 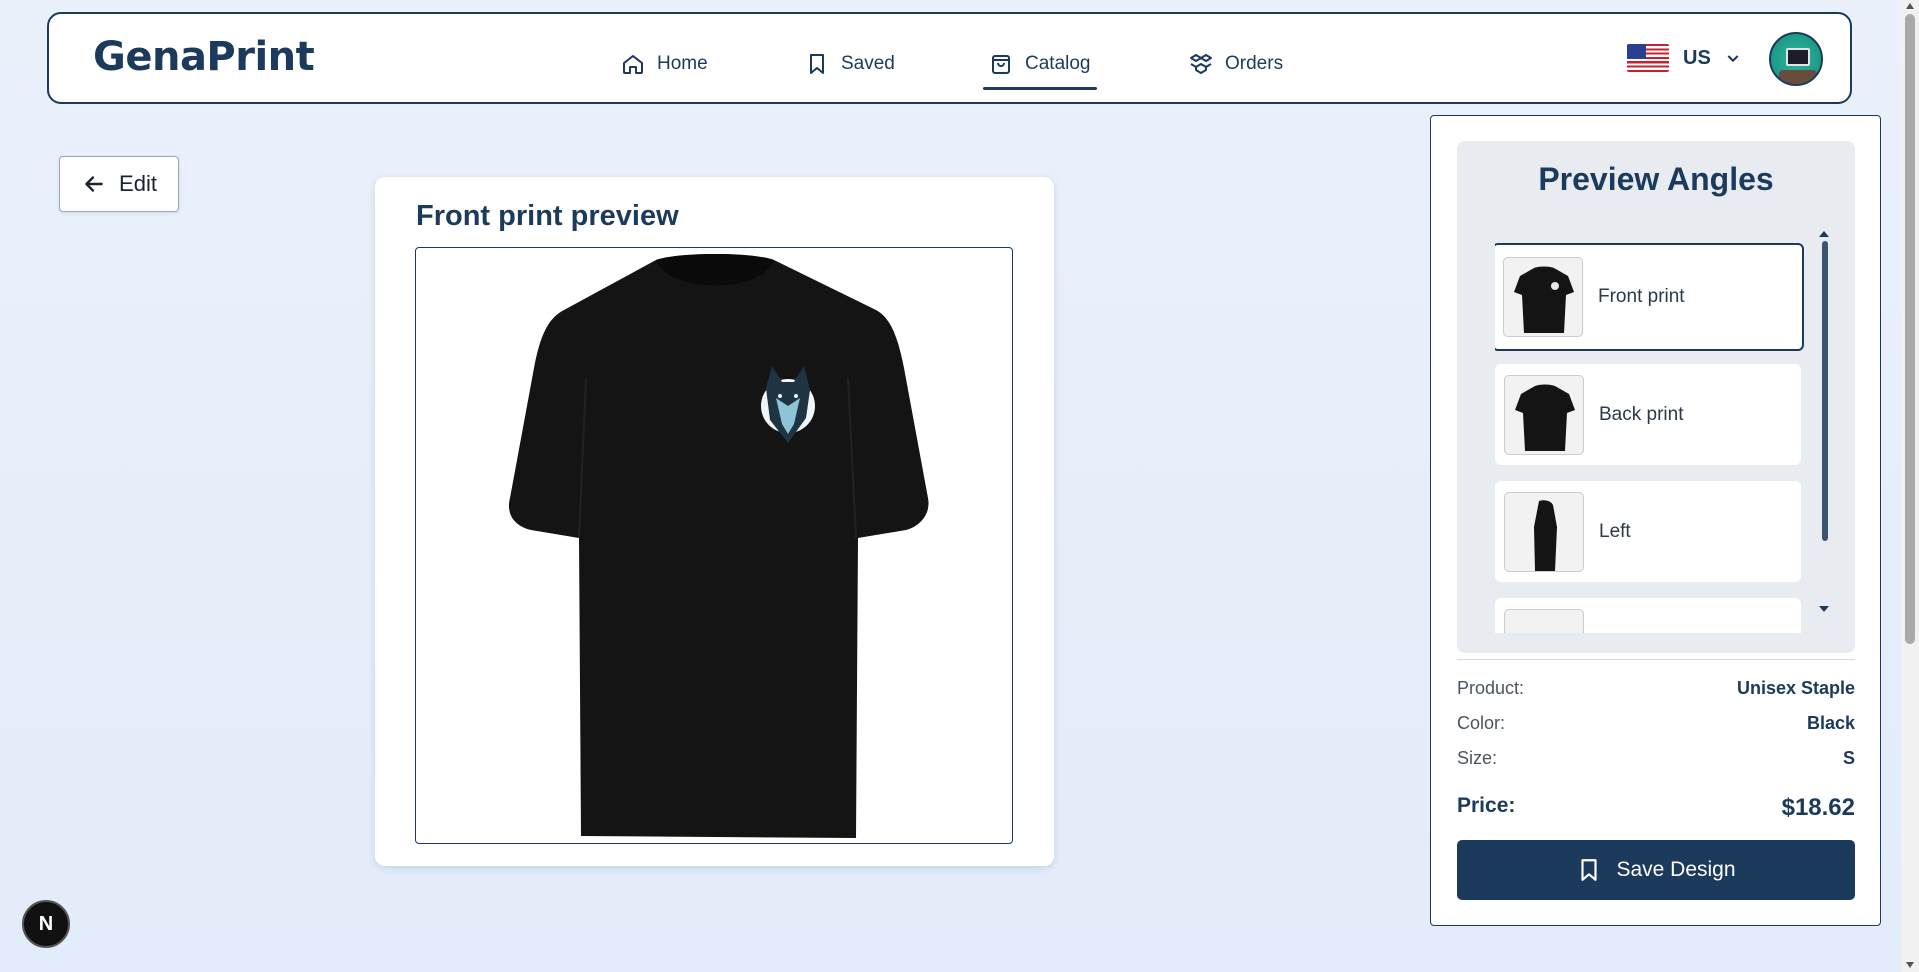 What do you see at coordinates (1058, 63) in the screenshot?
I see `nav-catalog-label: Catalog` at bounding box center [1058, 63].